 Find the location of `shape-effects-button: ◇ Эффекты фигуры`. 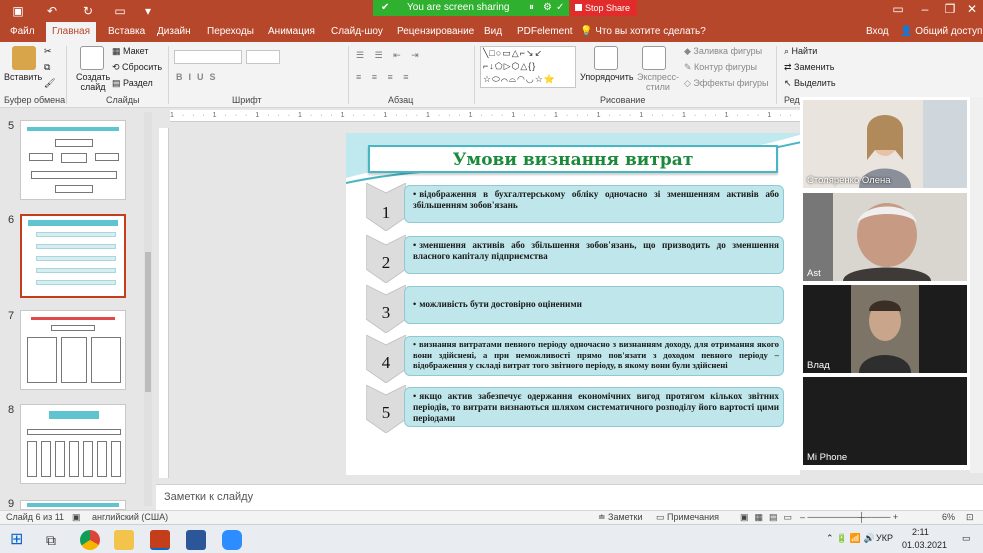

shape-effects-button: ◇ Эффекты фигуры is located at coordinates (726, 83).